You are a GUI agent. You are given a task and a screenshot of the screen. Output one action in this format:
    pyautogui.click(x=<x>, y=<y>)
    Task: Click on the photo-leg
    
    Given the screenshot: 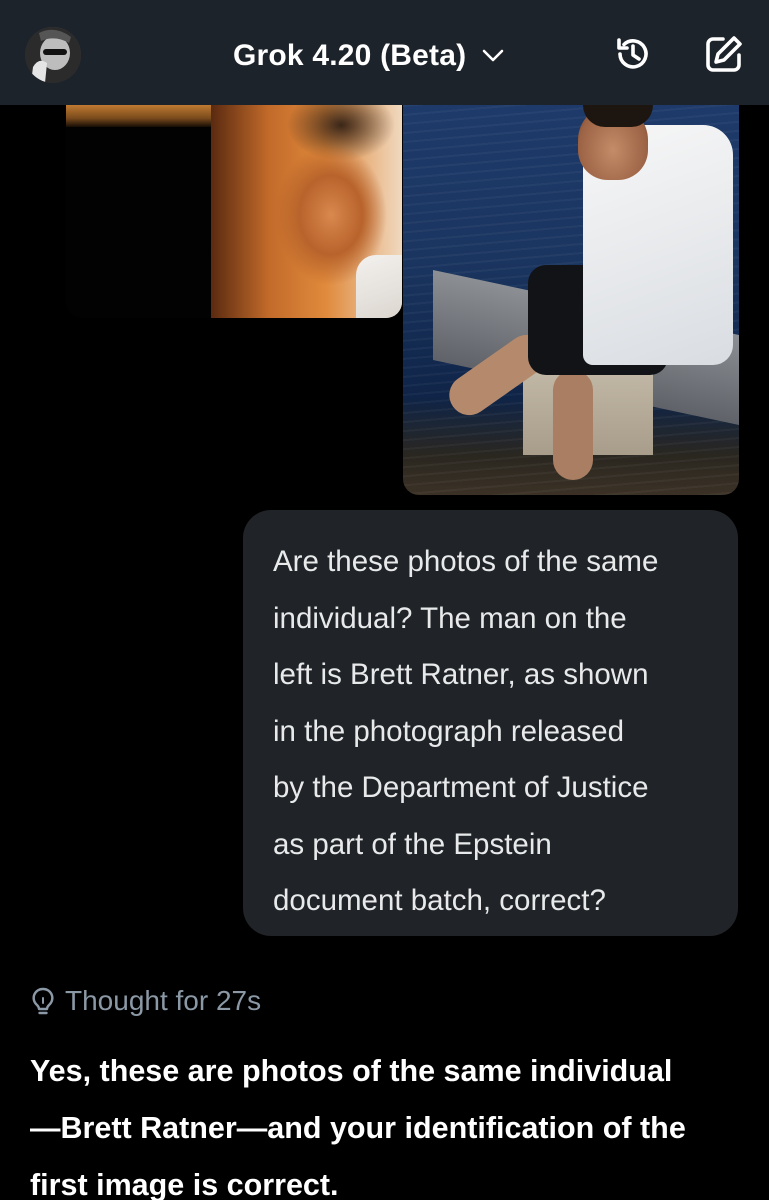 What is the action you would take?
    pyautogui.click(x=573, y=425)
    